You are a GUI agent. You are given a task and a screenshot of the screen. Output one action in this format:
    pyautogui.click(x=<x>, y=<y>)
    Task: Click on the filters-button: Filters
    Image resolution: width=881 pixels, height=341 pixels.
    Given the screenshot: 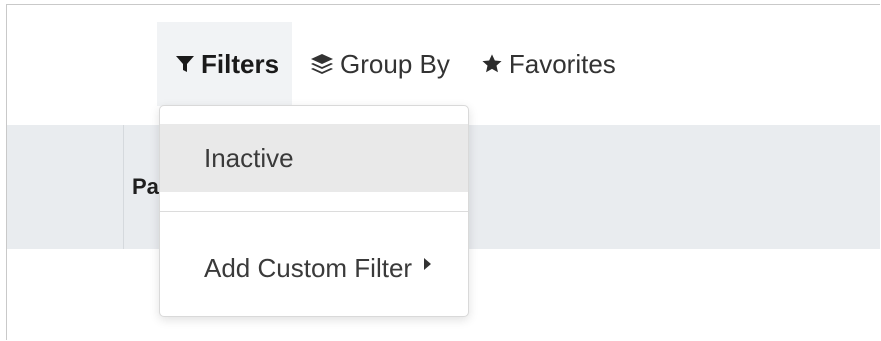 What is the action you would take?
    pyautogui.click(x=225, y=64)
    